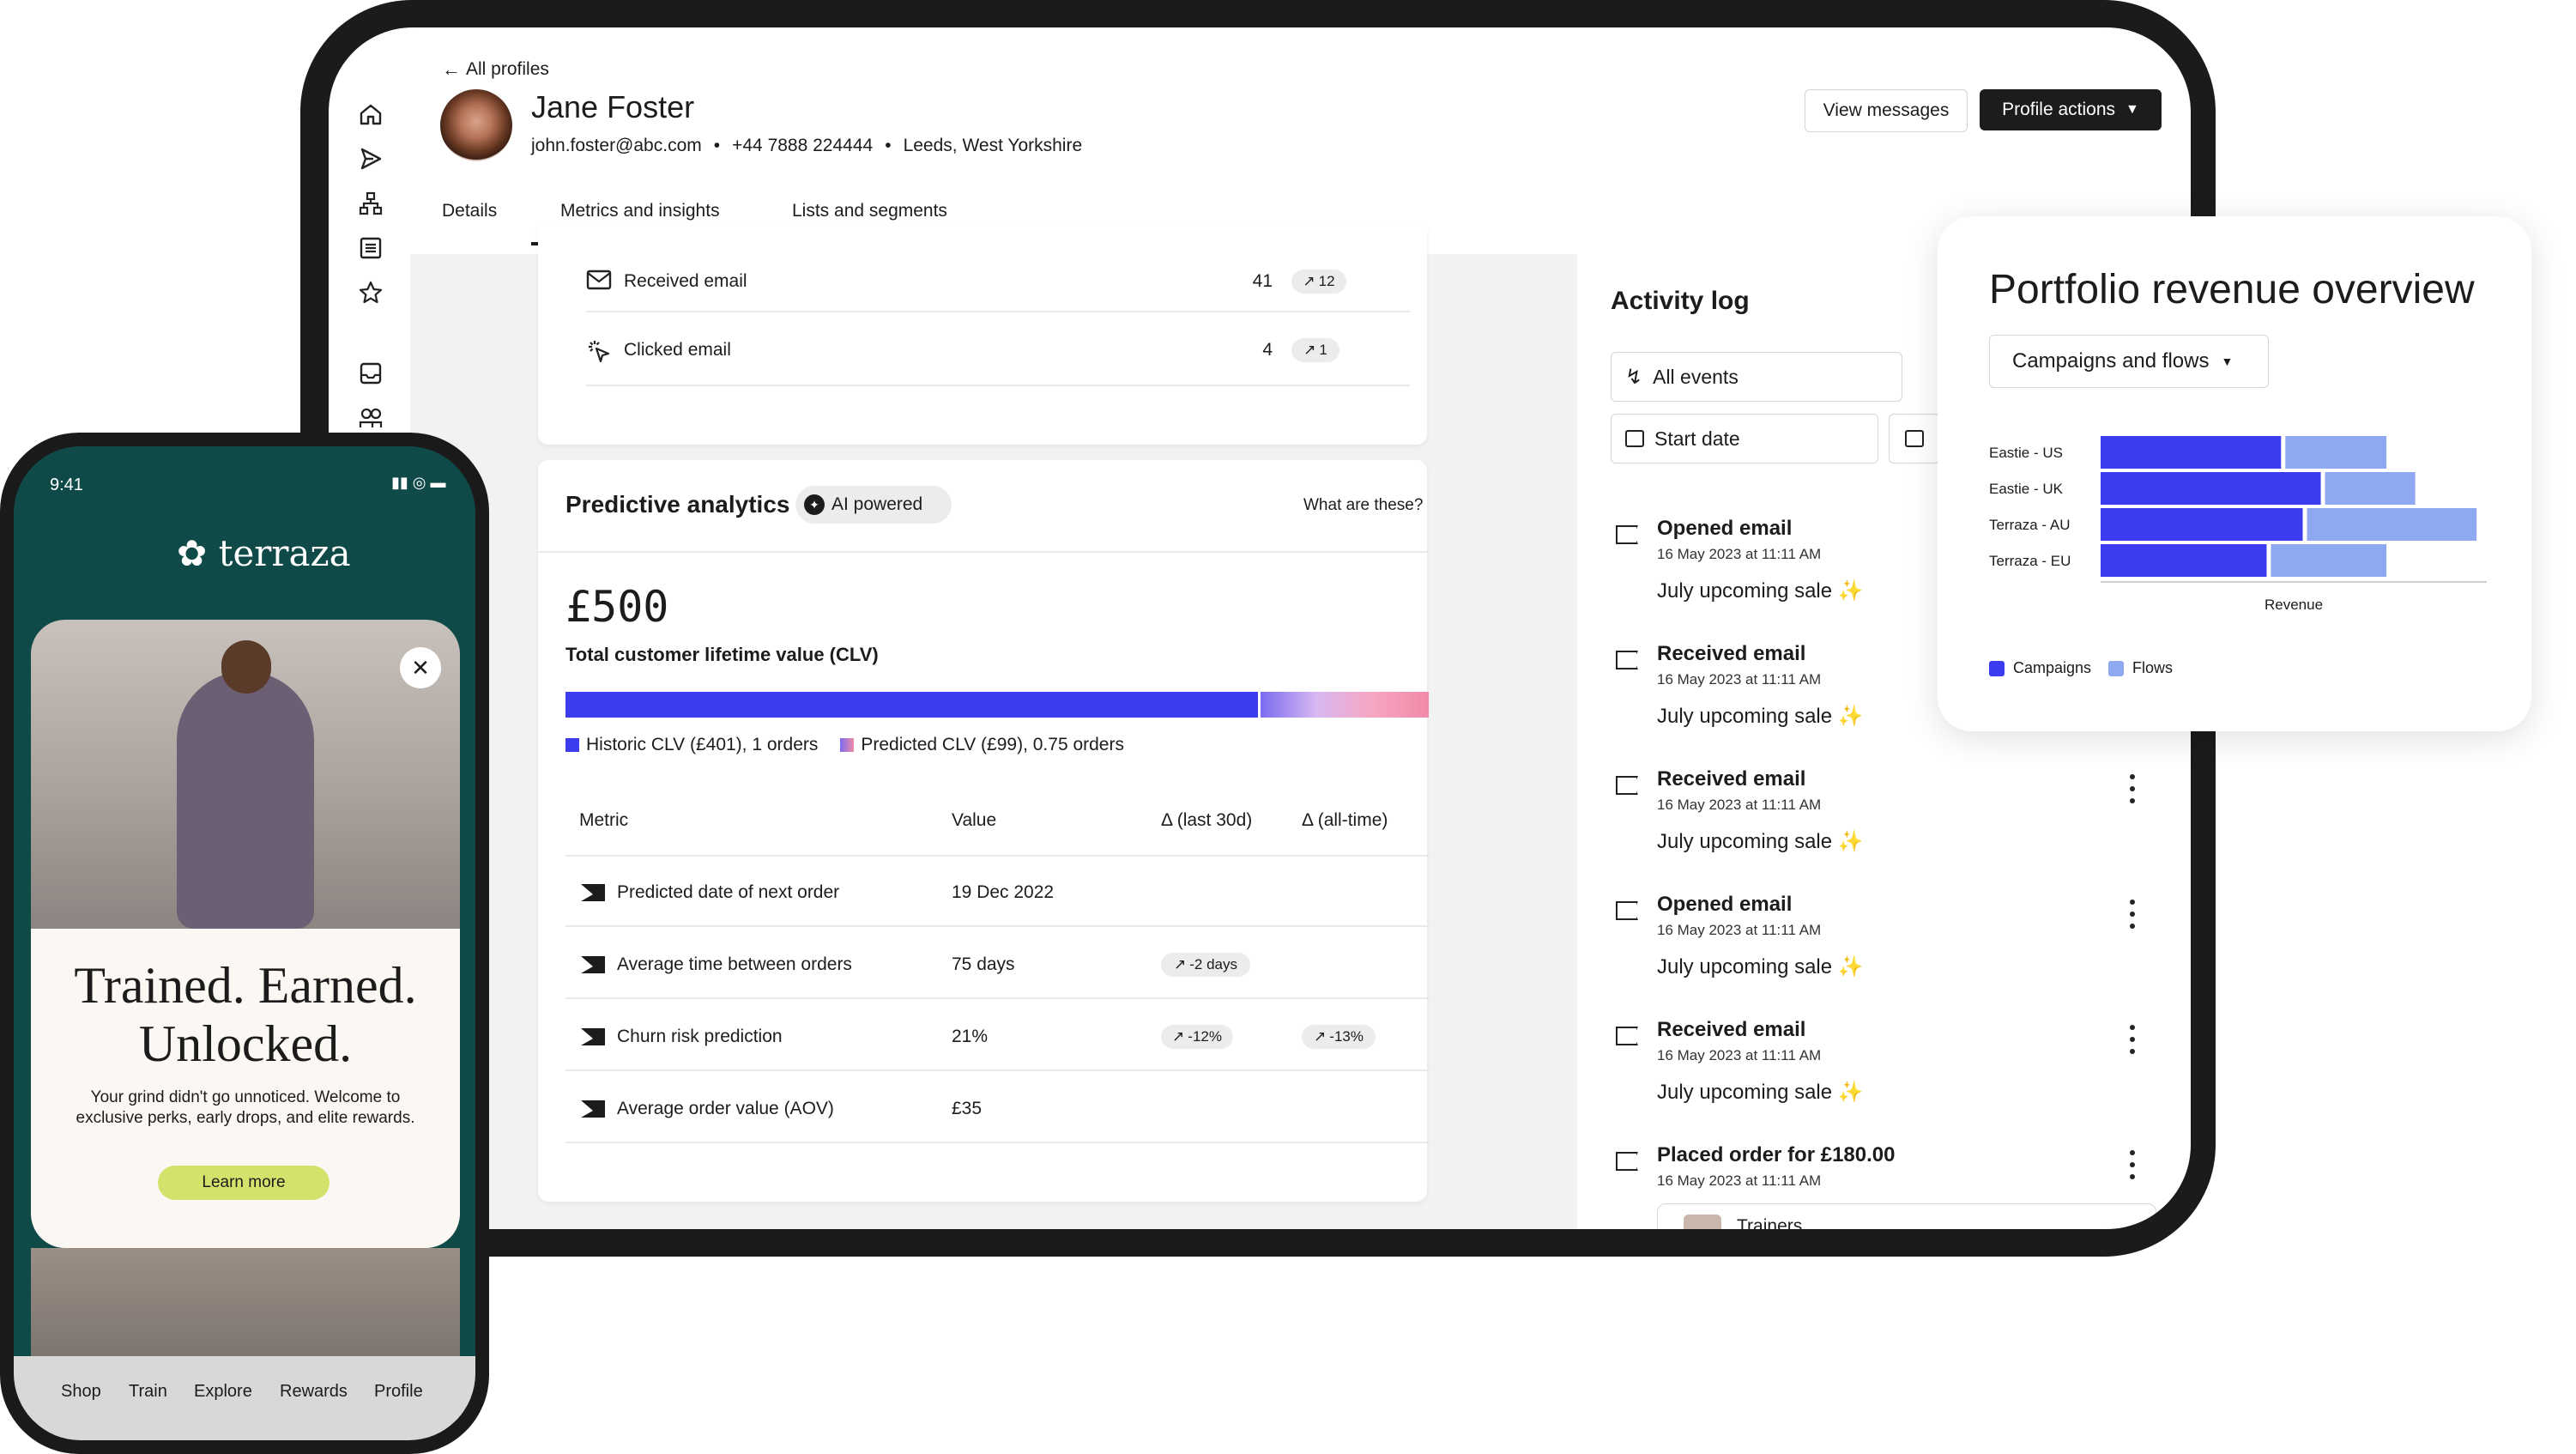 Image resolution: width=2576 pixels, height=1454 pixels. Describe the element at coordinates (873, 505) in the screenshot. I see `ai-badge: ✦ AI powered` at that location.